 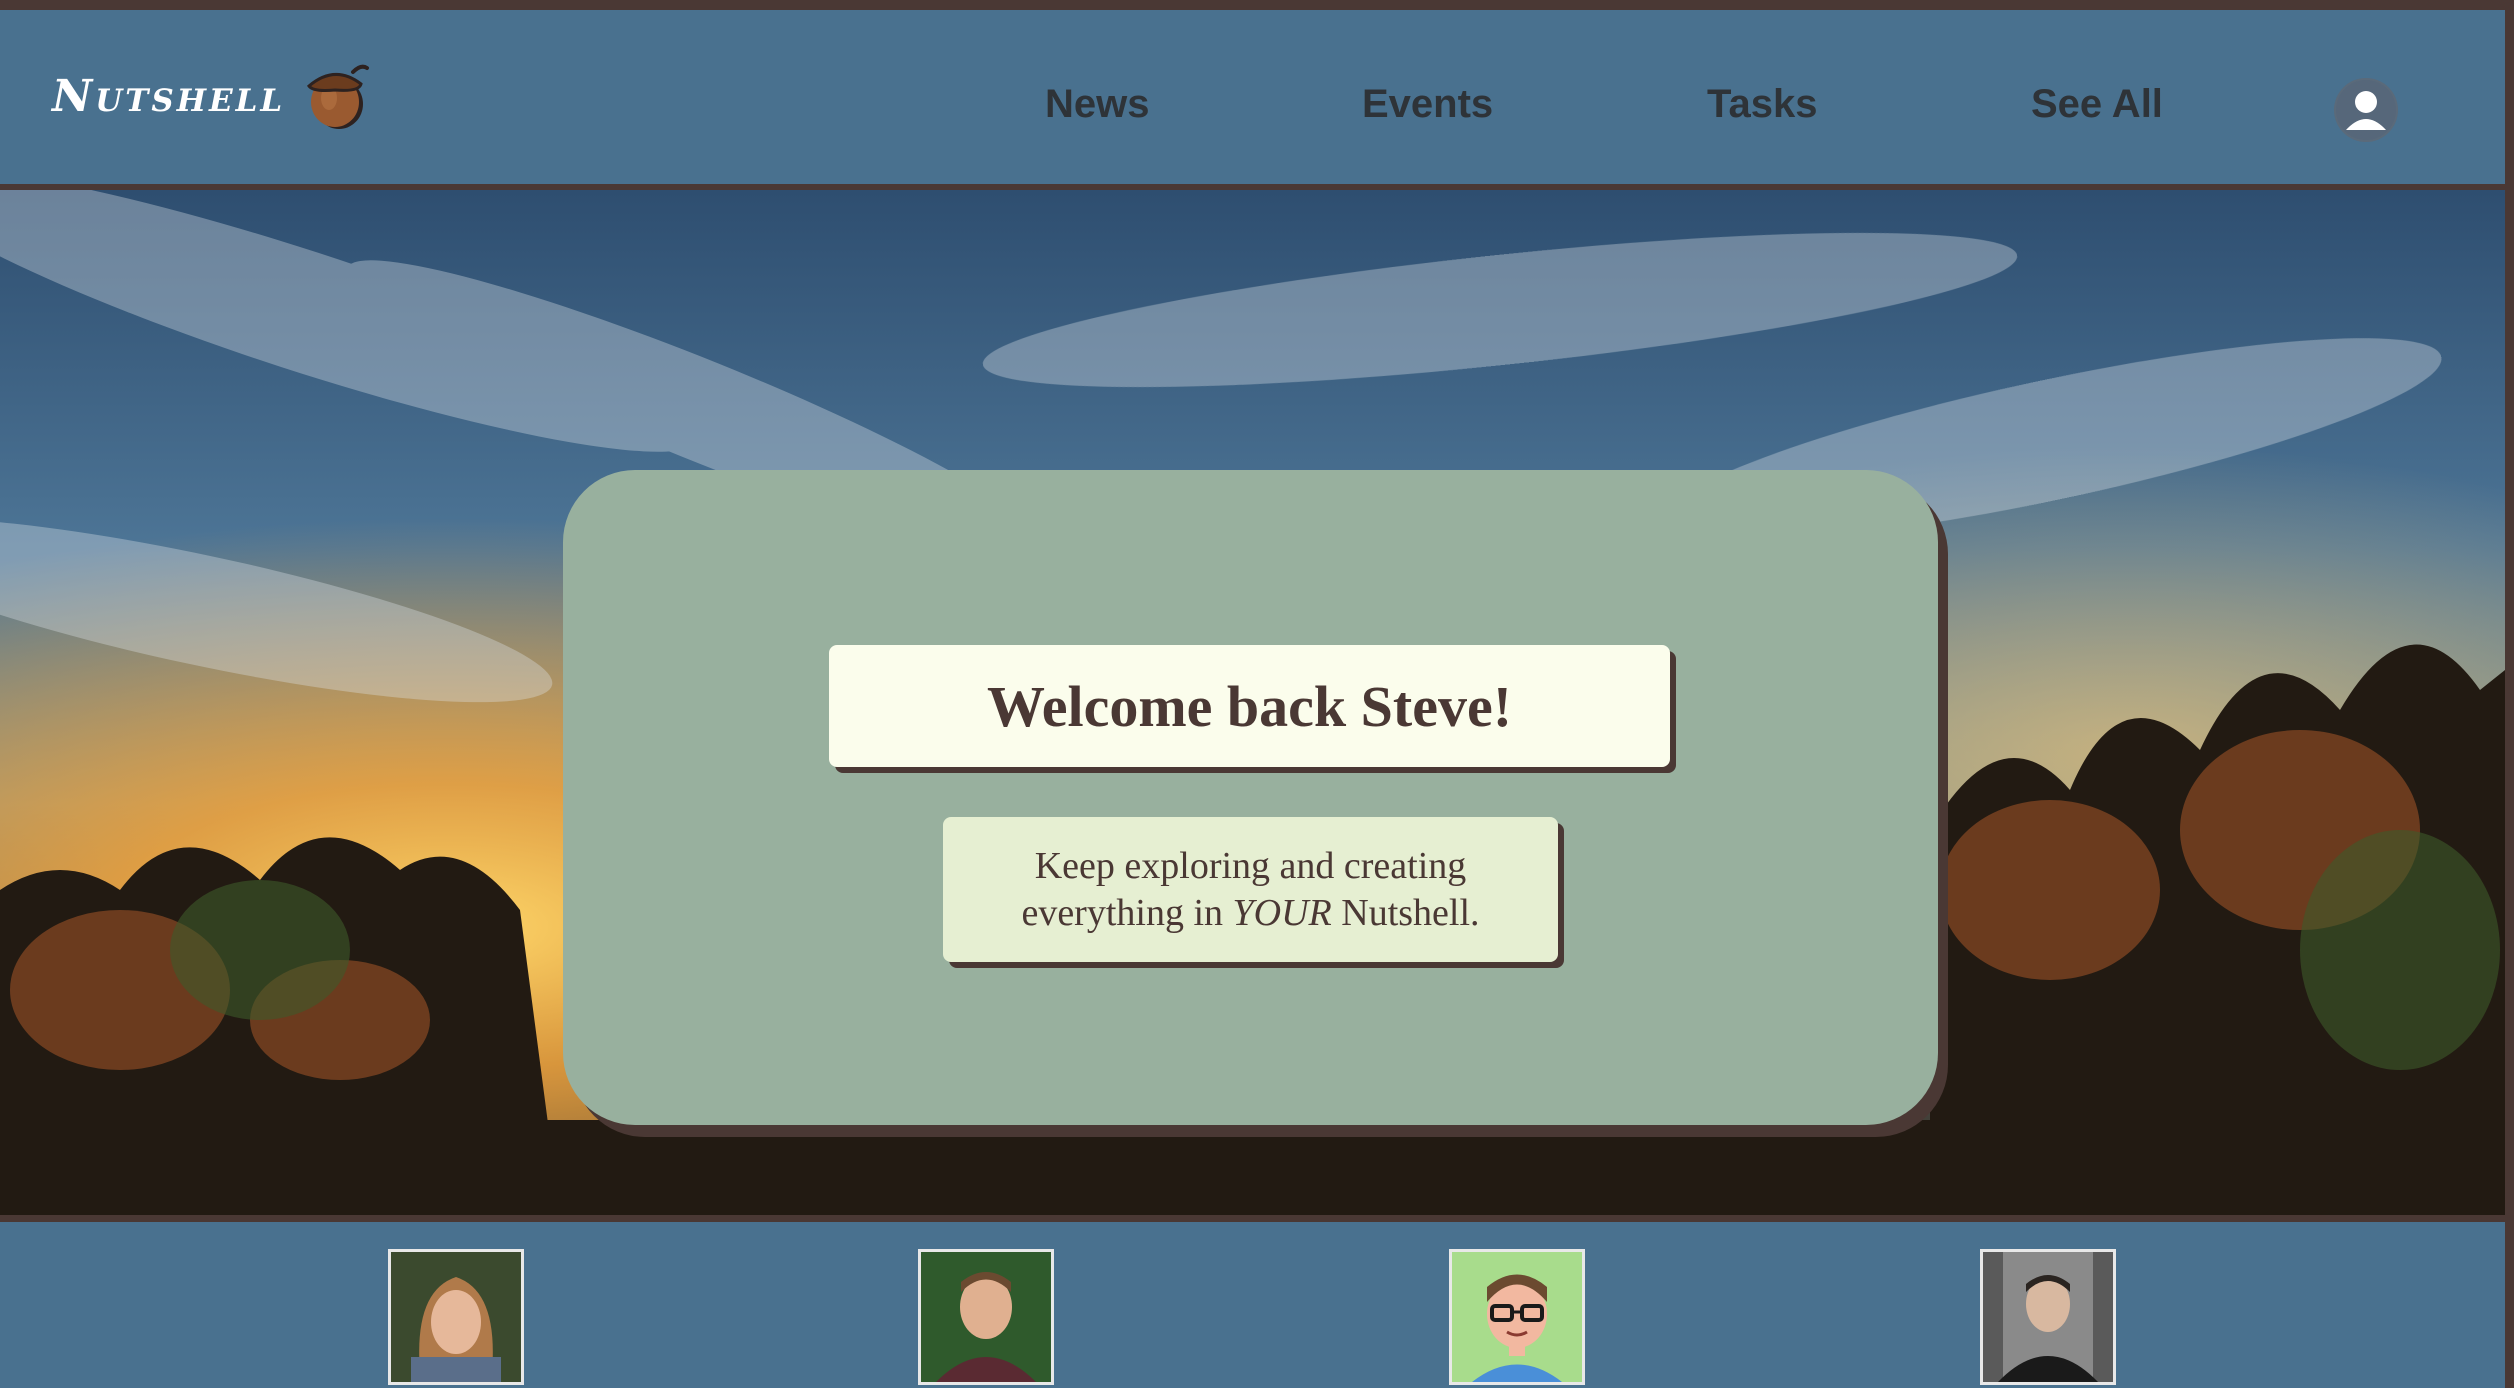 What do you see at coordinates (1282, 912) in the screenshot?
I see `subtitle-emphasis: YOUR` at bounding box center [1282, 912].